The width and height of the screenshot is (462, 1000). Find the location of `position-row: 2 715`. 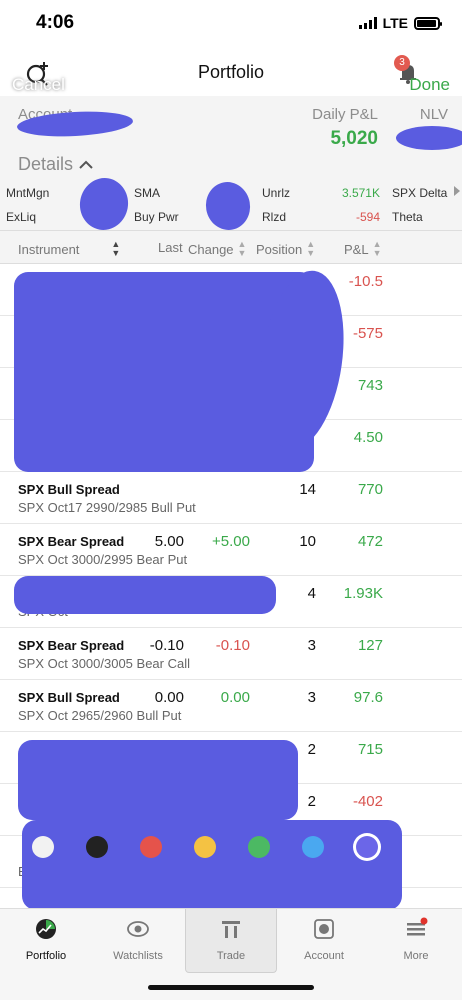

position-row: 2 715 is located at coordinates (231, 758).